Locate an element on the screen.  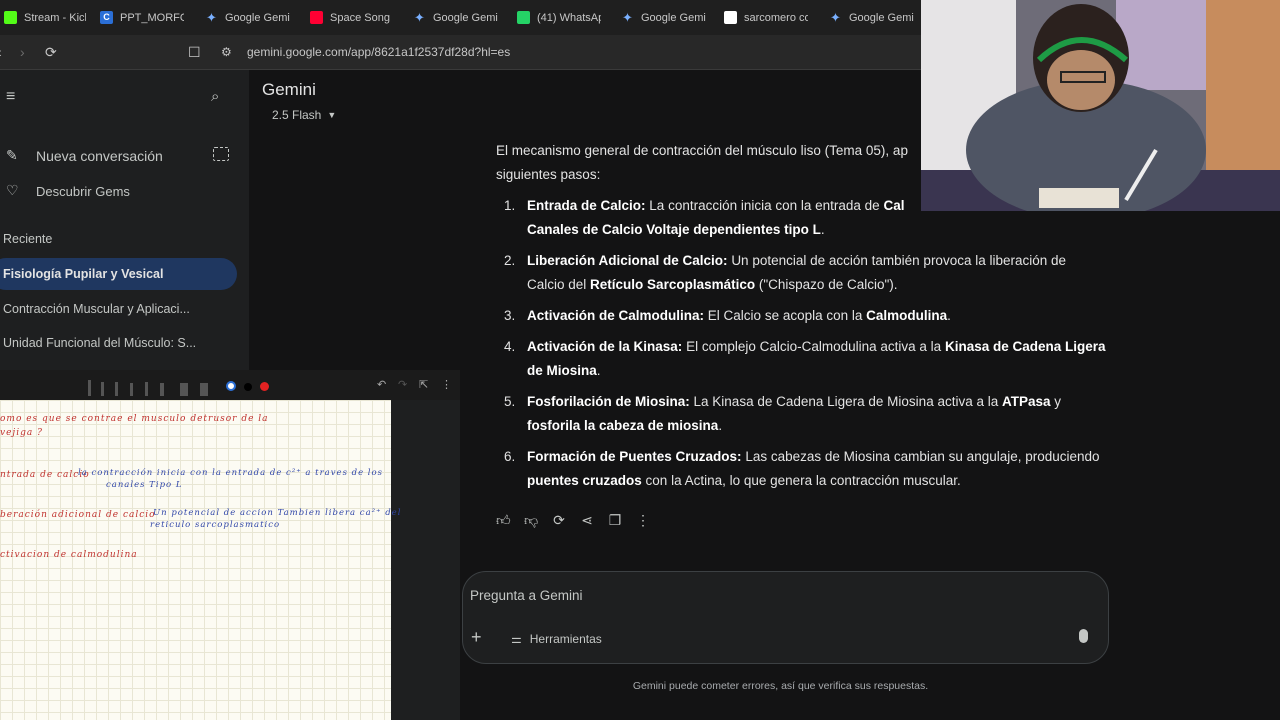
note-line: reticulo sarcoplasmatico is located at coordinates (215, 525).